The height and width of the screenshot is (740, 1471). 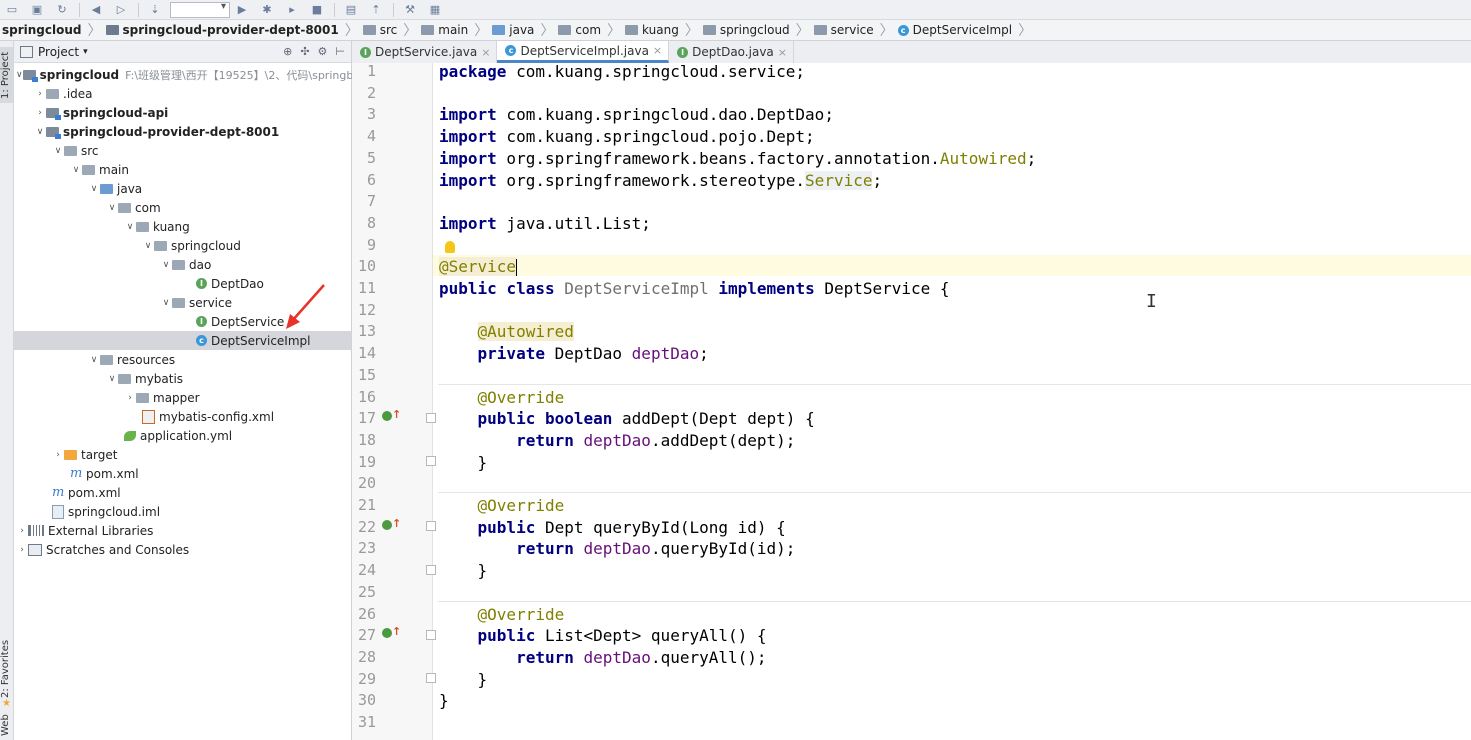 I want to click on vcs-icon: ⇡, so click(x=376, y=10).